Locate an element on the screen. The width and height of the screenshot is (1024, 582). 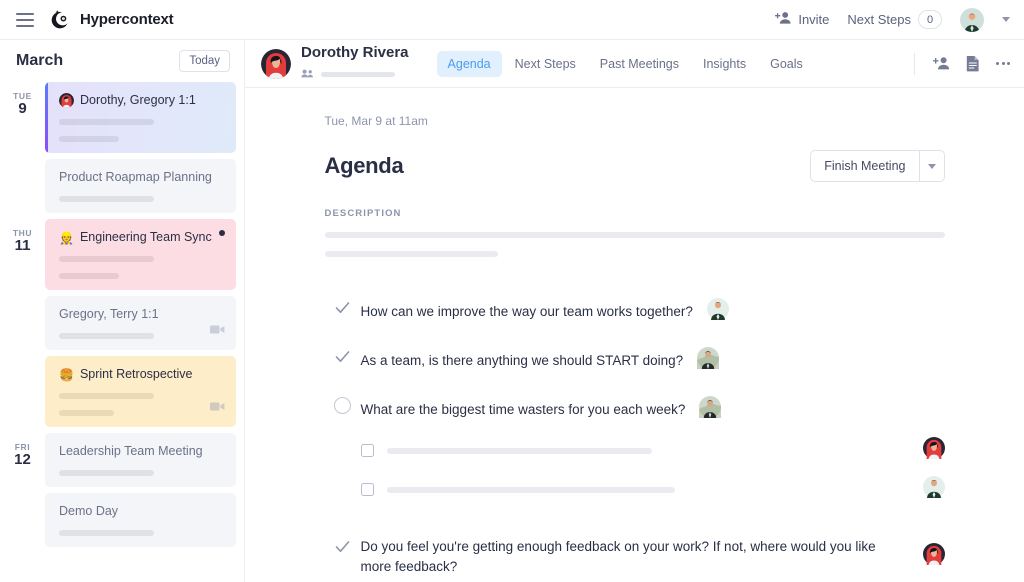
more-options-icon is located at coordinates (1003, 63).